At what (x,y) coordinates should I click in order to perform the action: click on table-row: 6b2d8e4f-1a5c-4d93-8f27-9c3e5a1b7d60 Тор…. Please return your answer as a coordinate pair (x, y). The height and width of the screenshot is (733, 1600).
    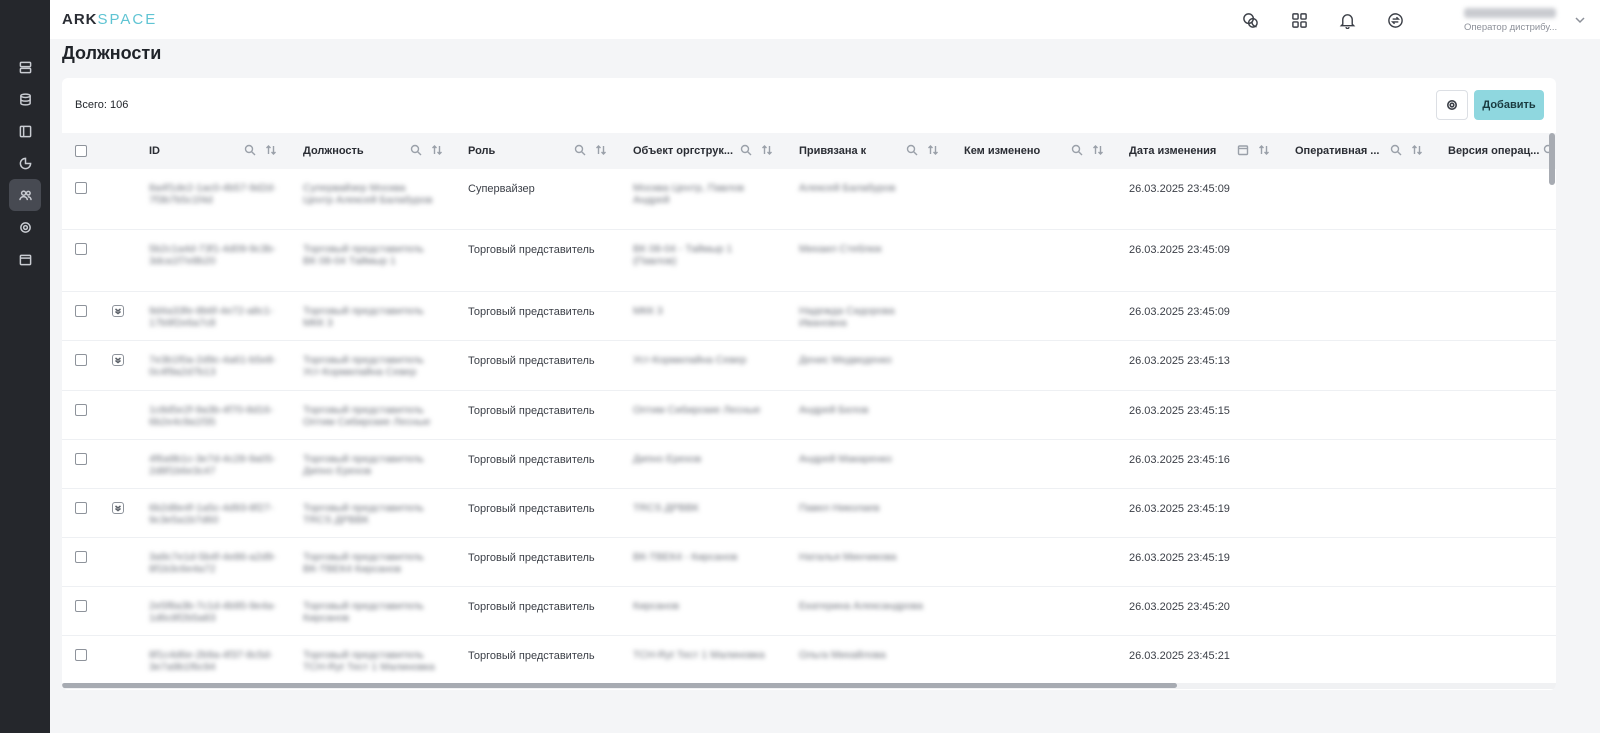
    Looking at the image, I should click on (809, 513).